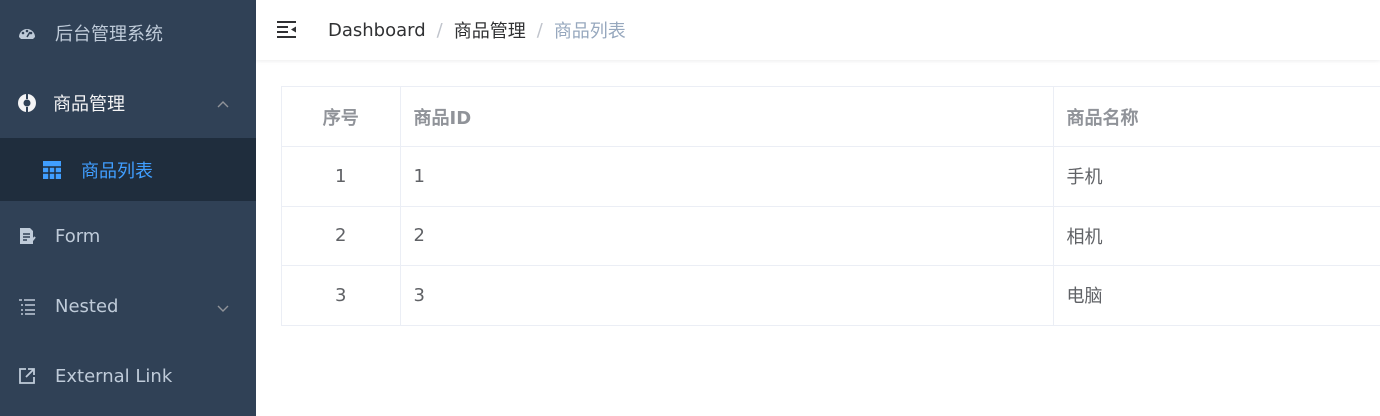 This screenshot has height=416, width=1380. I want to click on column-header-index: 序号, so click(341, 117).